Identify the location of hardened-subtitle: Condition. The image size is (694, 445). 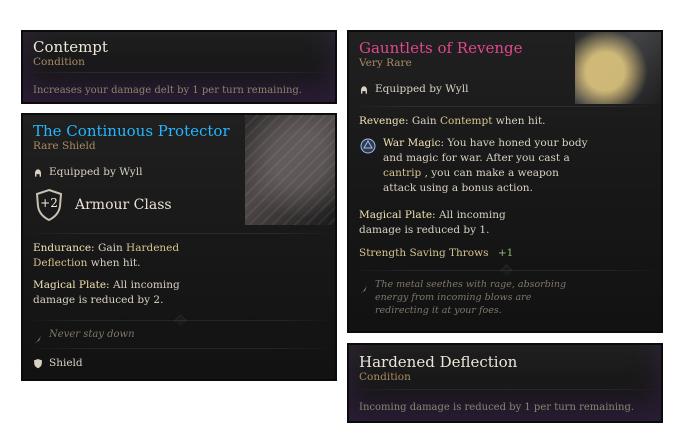
(385, 377).